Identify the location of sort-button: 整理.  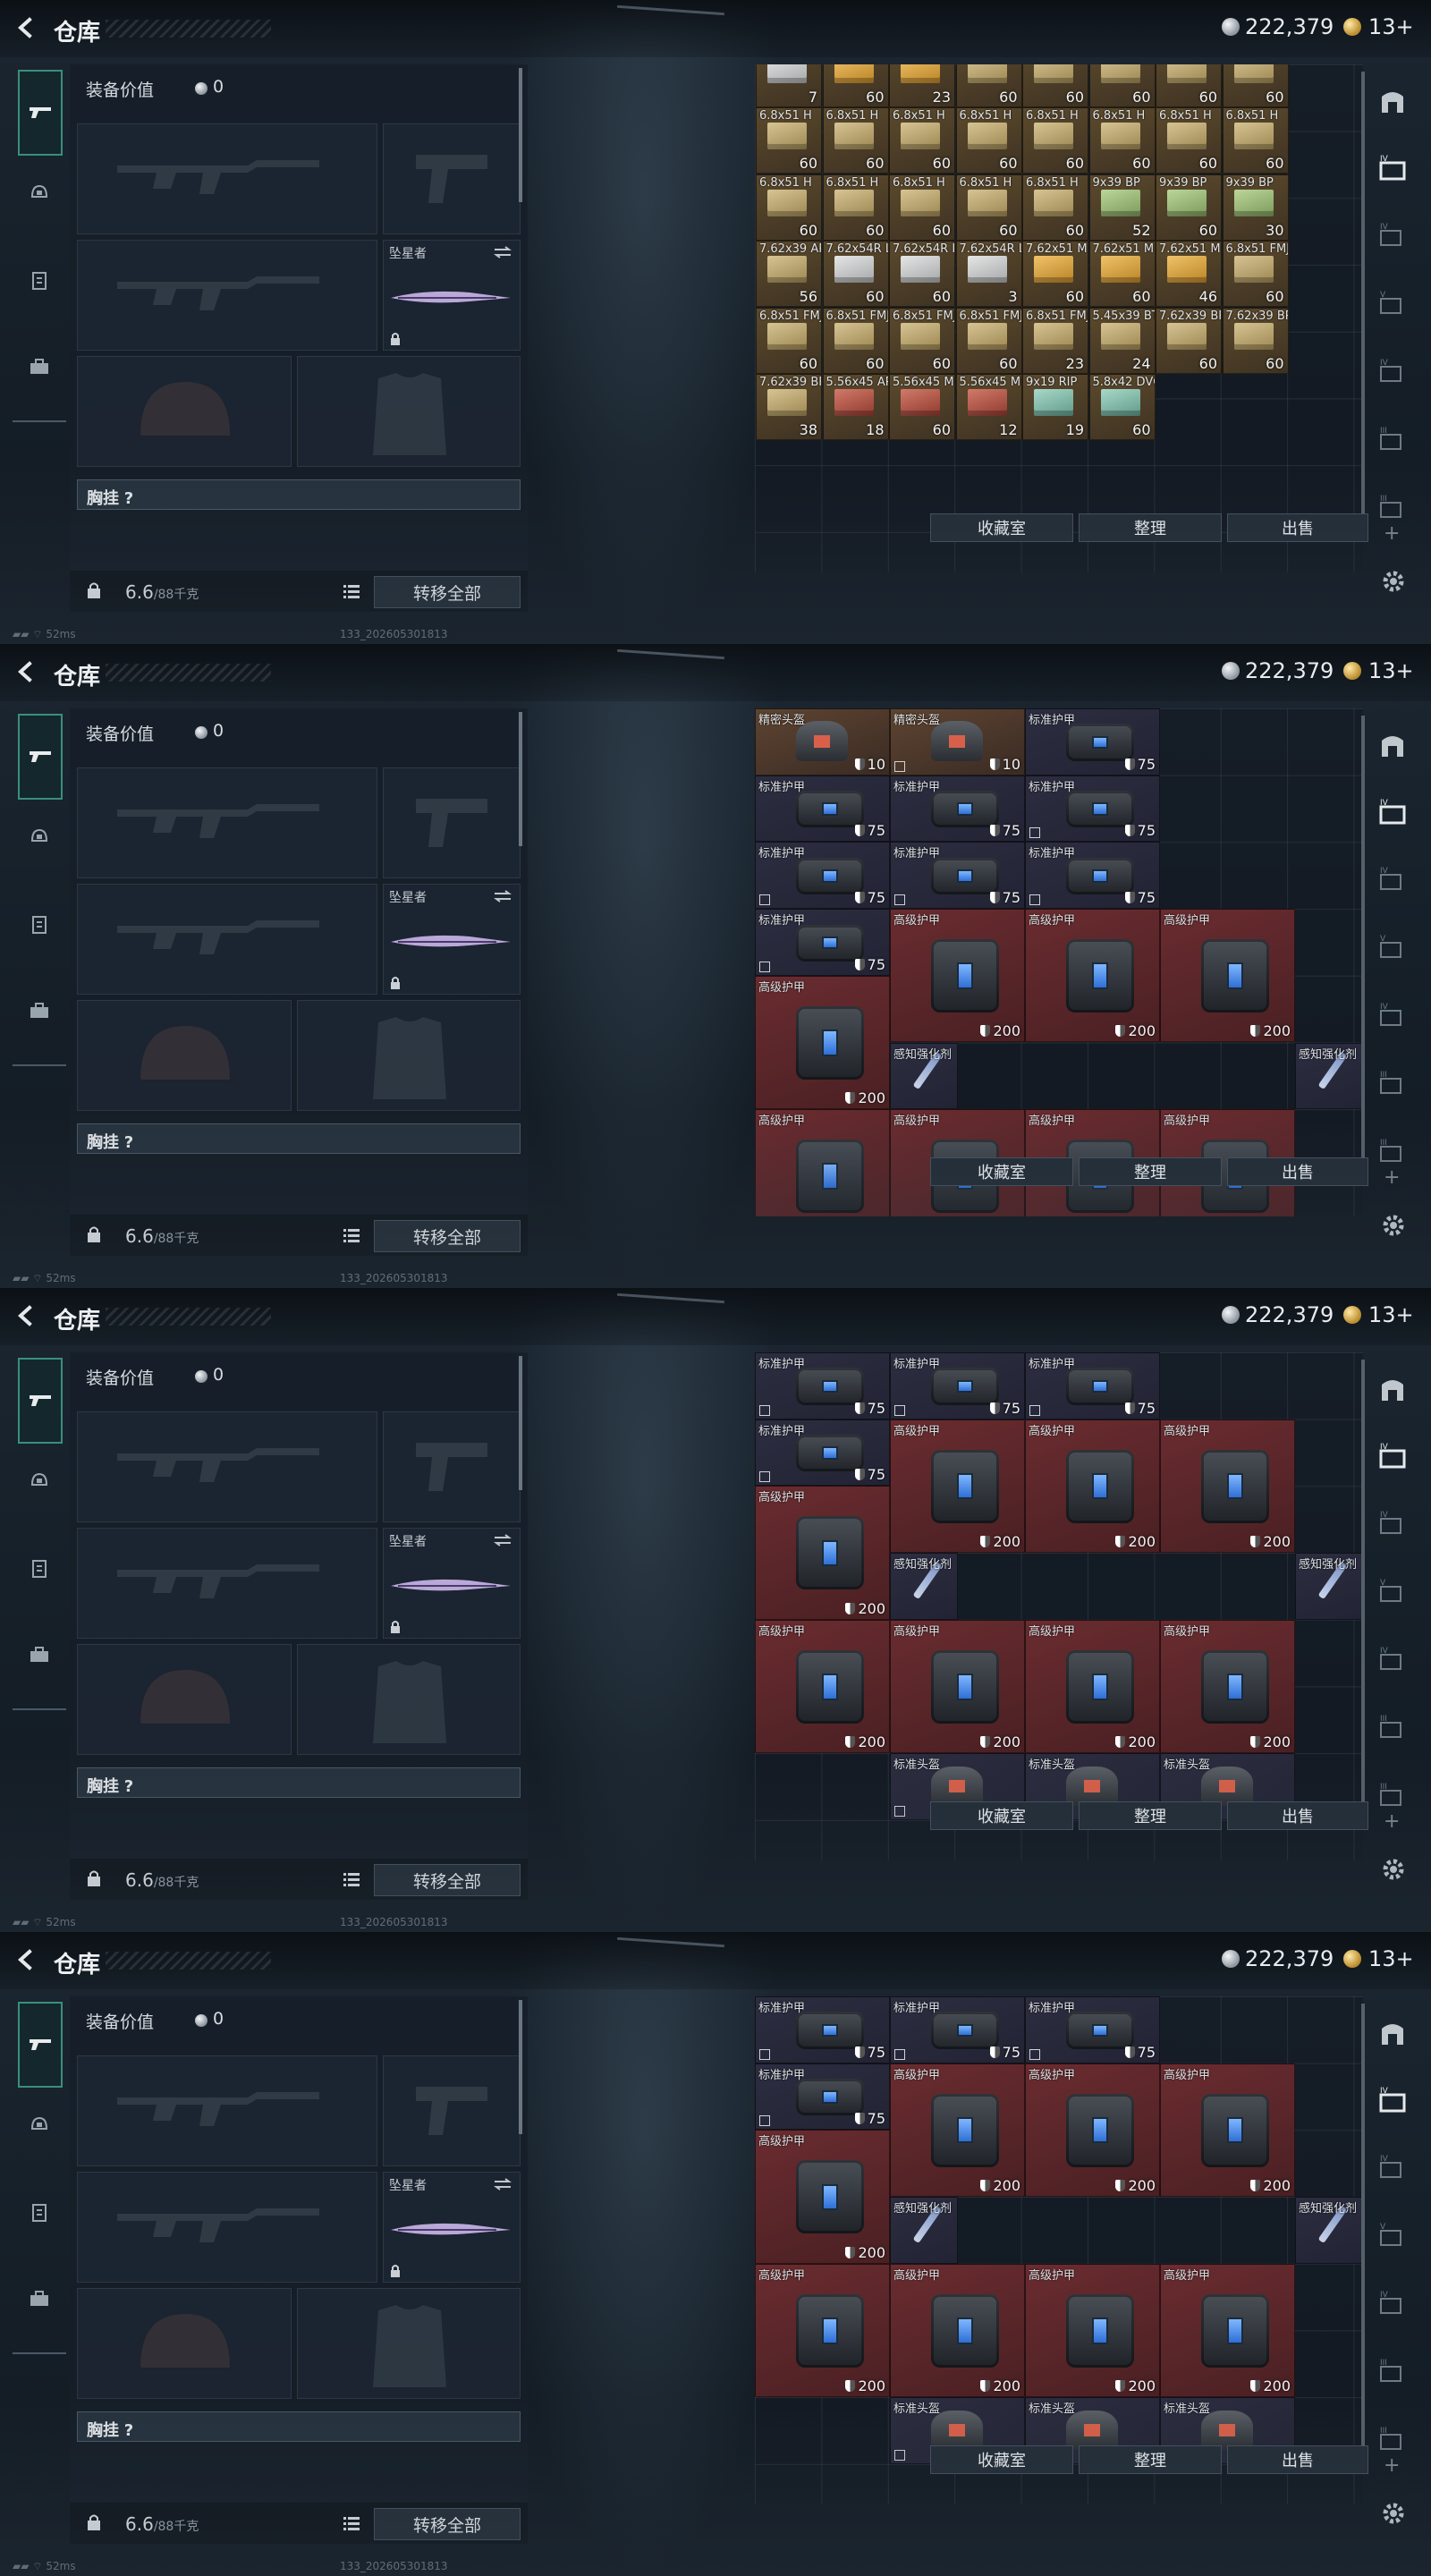
(1150, 527).